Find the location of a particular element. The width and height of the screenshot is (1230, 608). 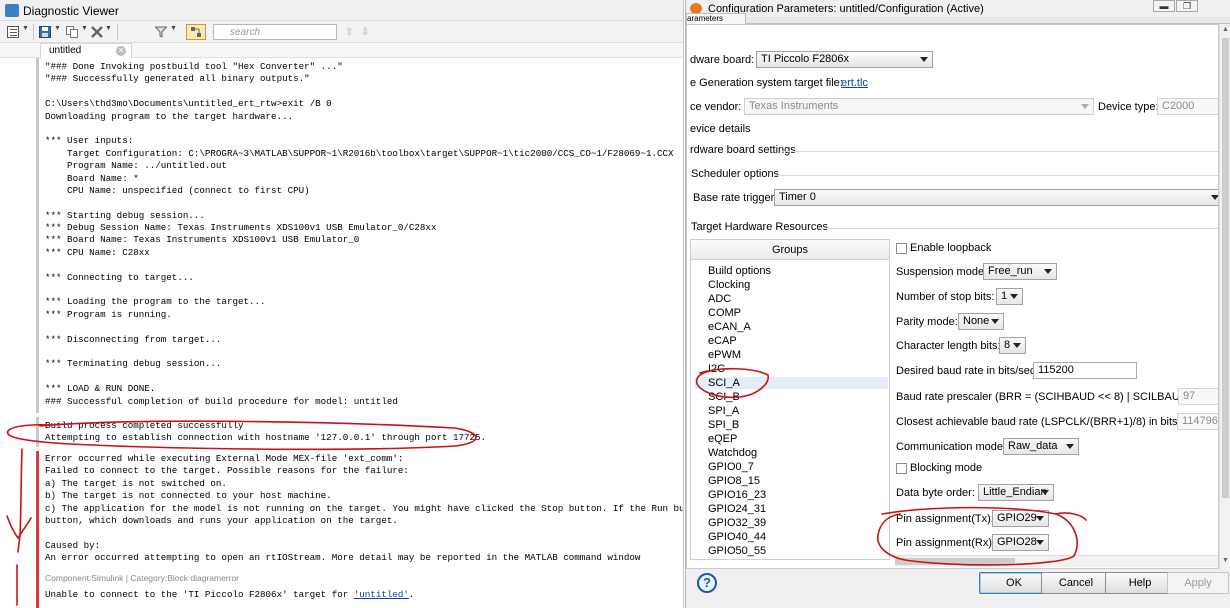

ok-button: OK is located at coordinates (1014, 583).